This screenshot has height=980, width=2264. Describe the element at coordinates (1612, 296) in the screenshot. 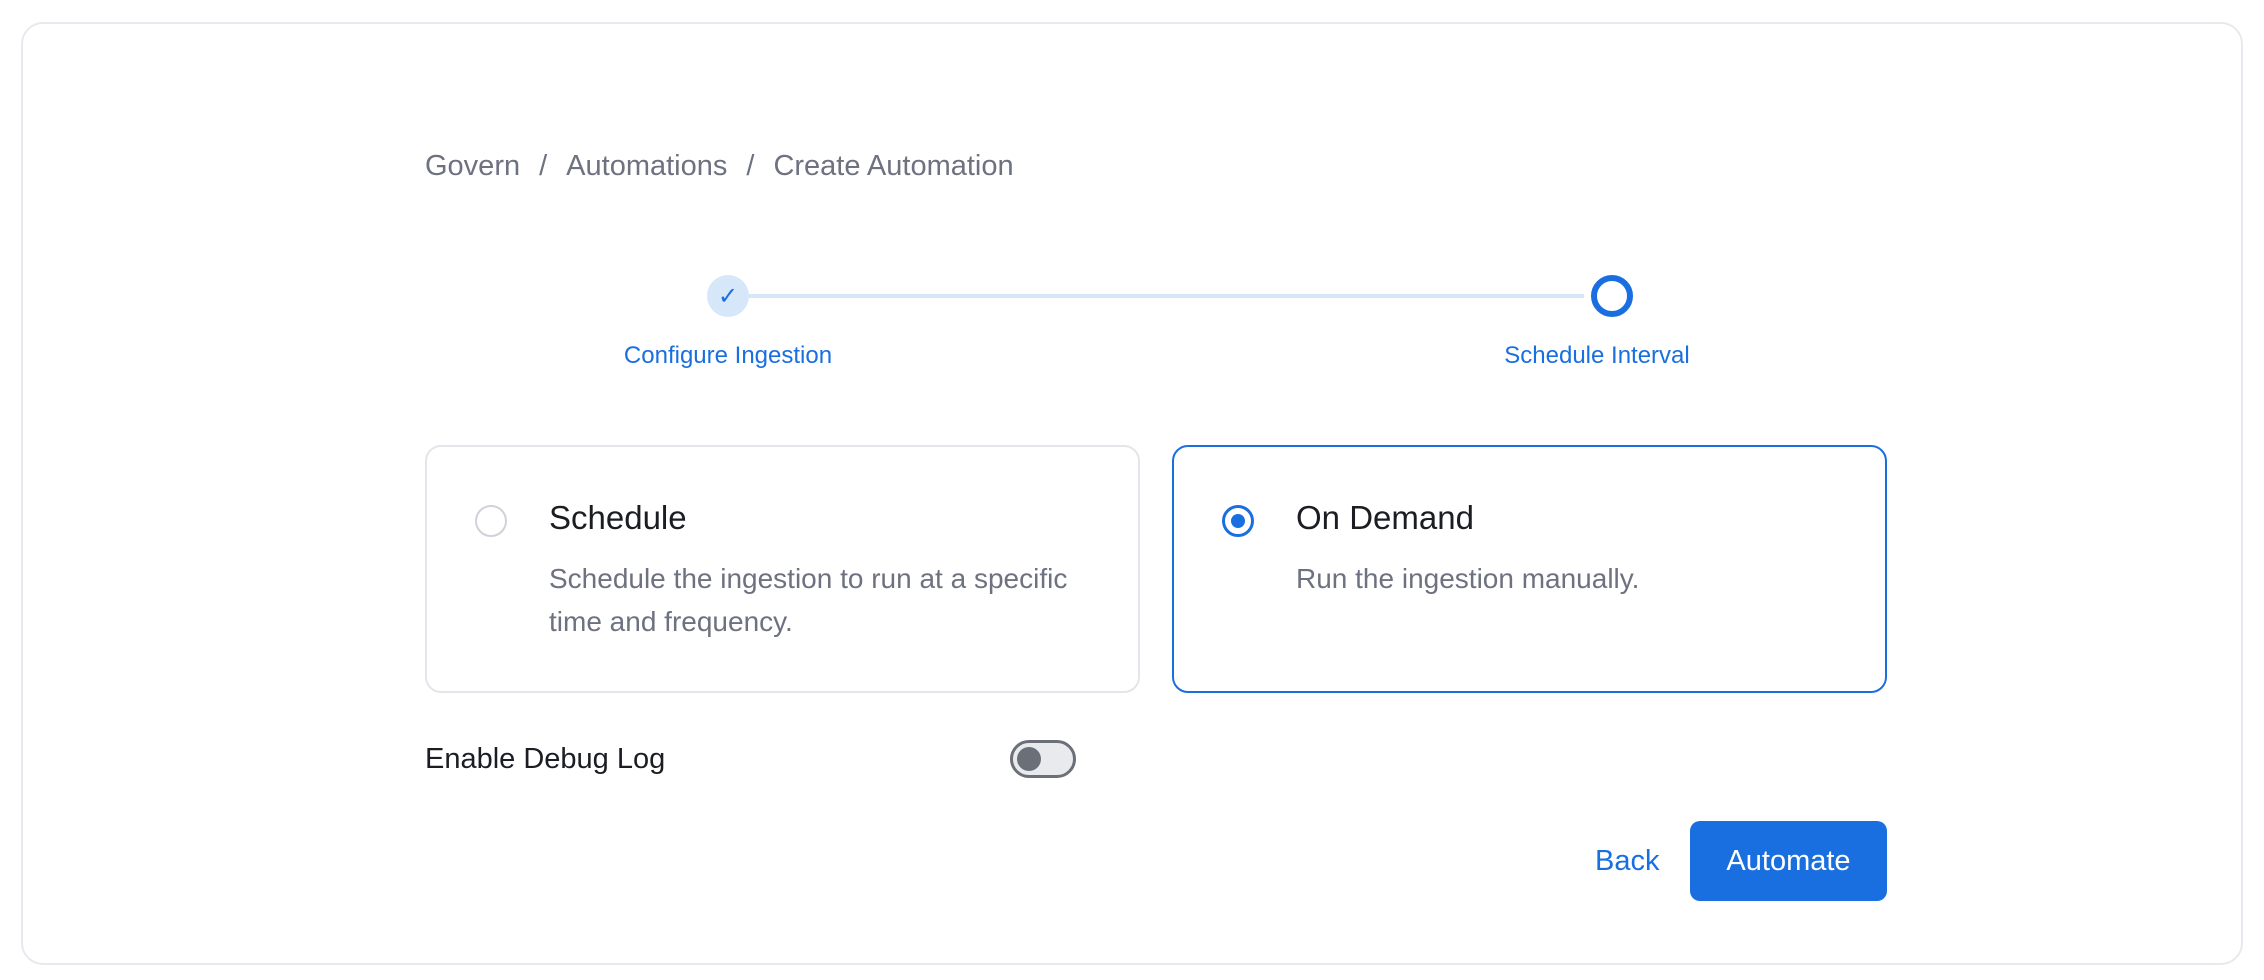

I see `step-active-indicator` at that location.